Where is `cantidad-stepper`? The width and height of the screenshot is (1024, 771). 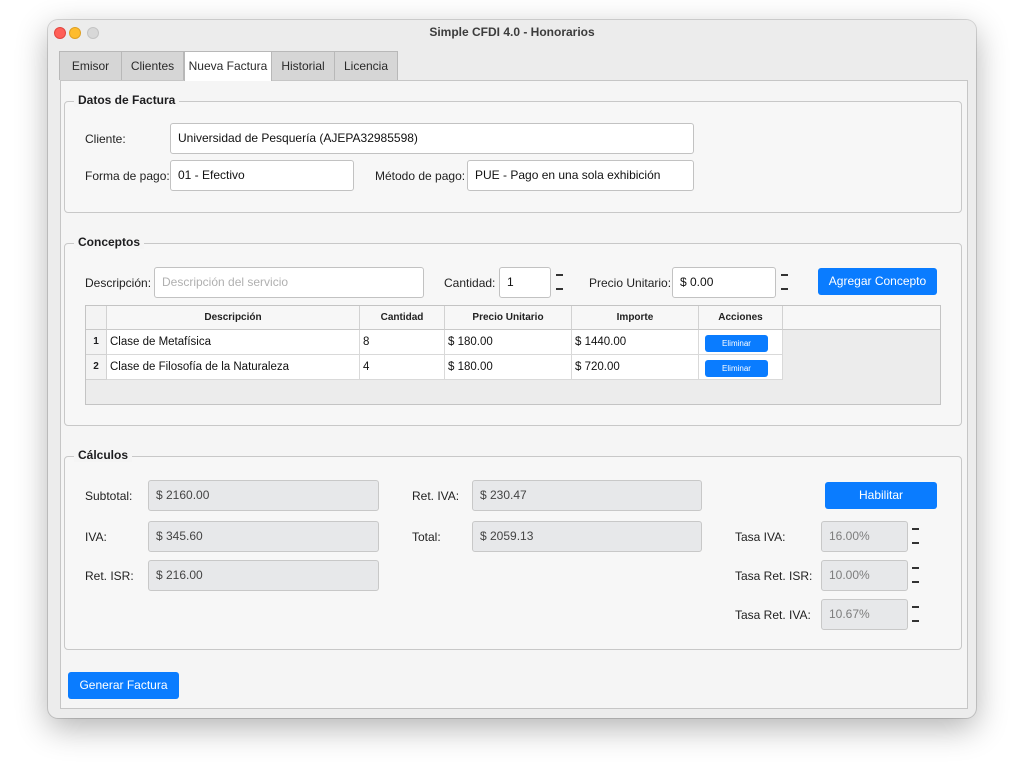 cantidad-stepper is located at coordinates (561, 282).